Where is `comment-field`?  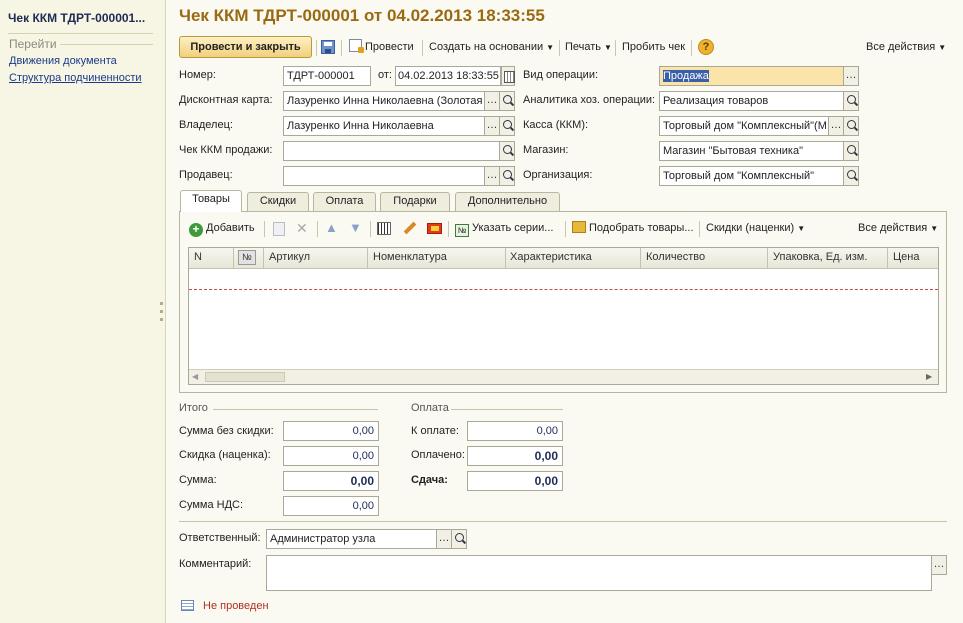
comment-field is located at coordinates (599, 573).